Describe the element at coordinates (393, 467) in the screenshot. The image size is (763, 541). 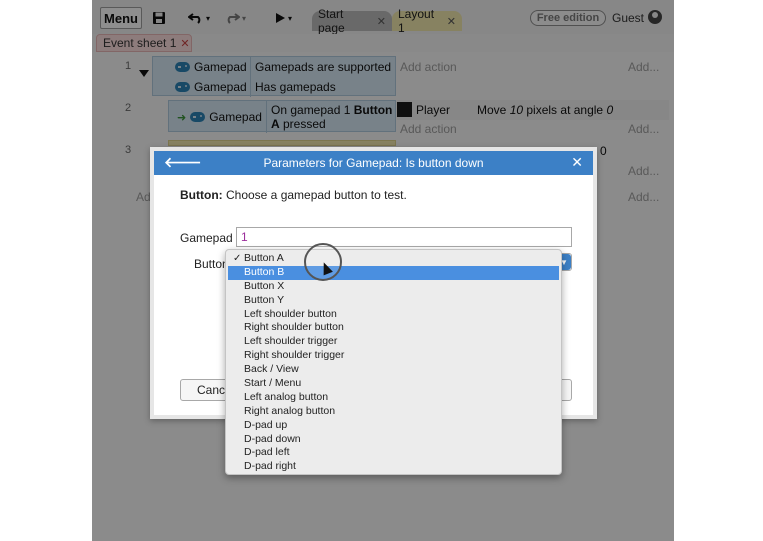
I see `option-dpad-right: D-pad right` at that location.